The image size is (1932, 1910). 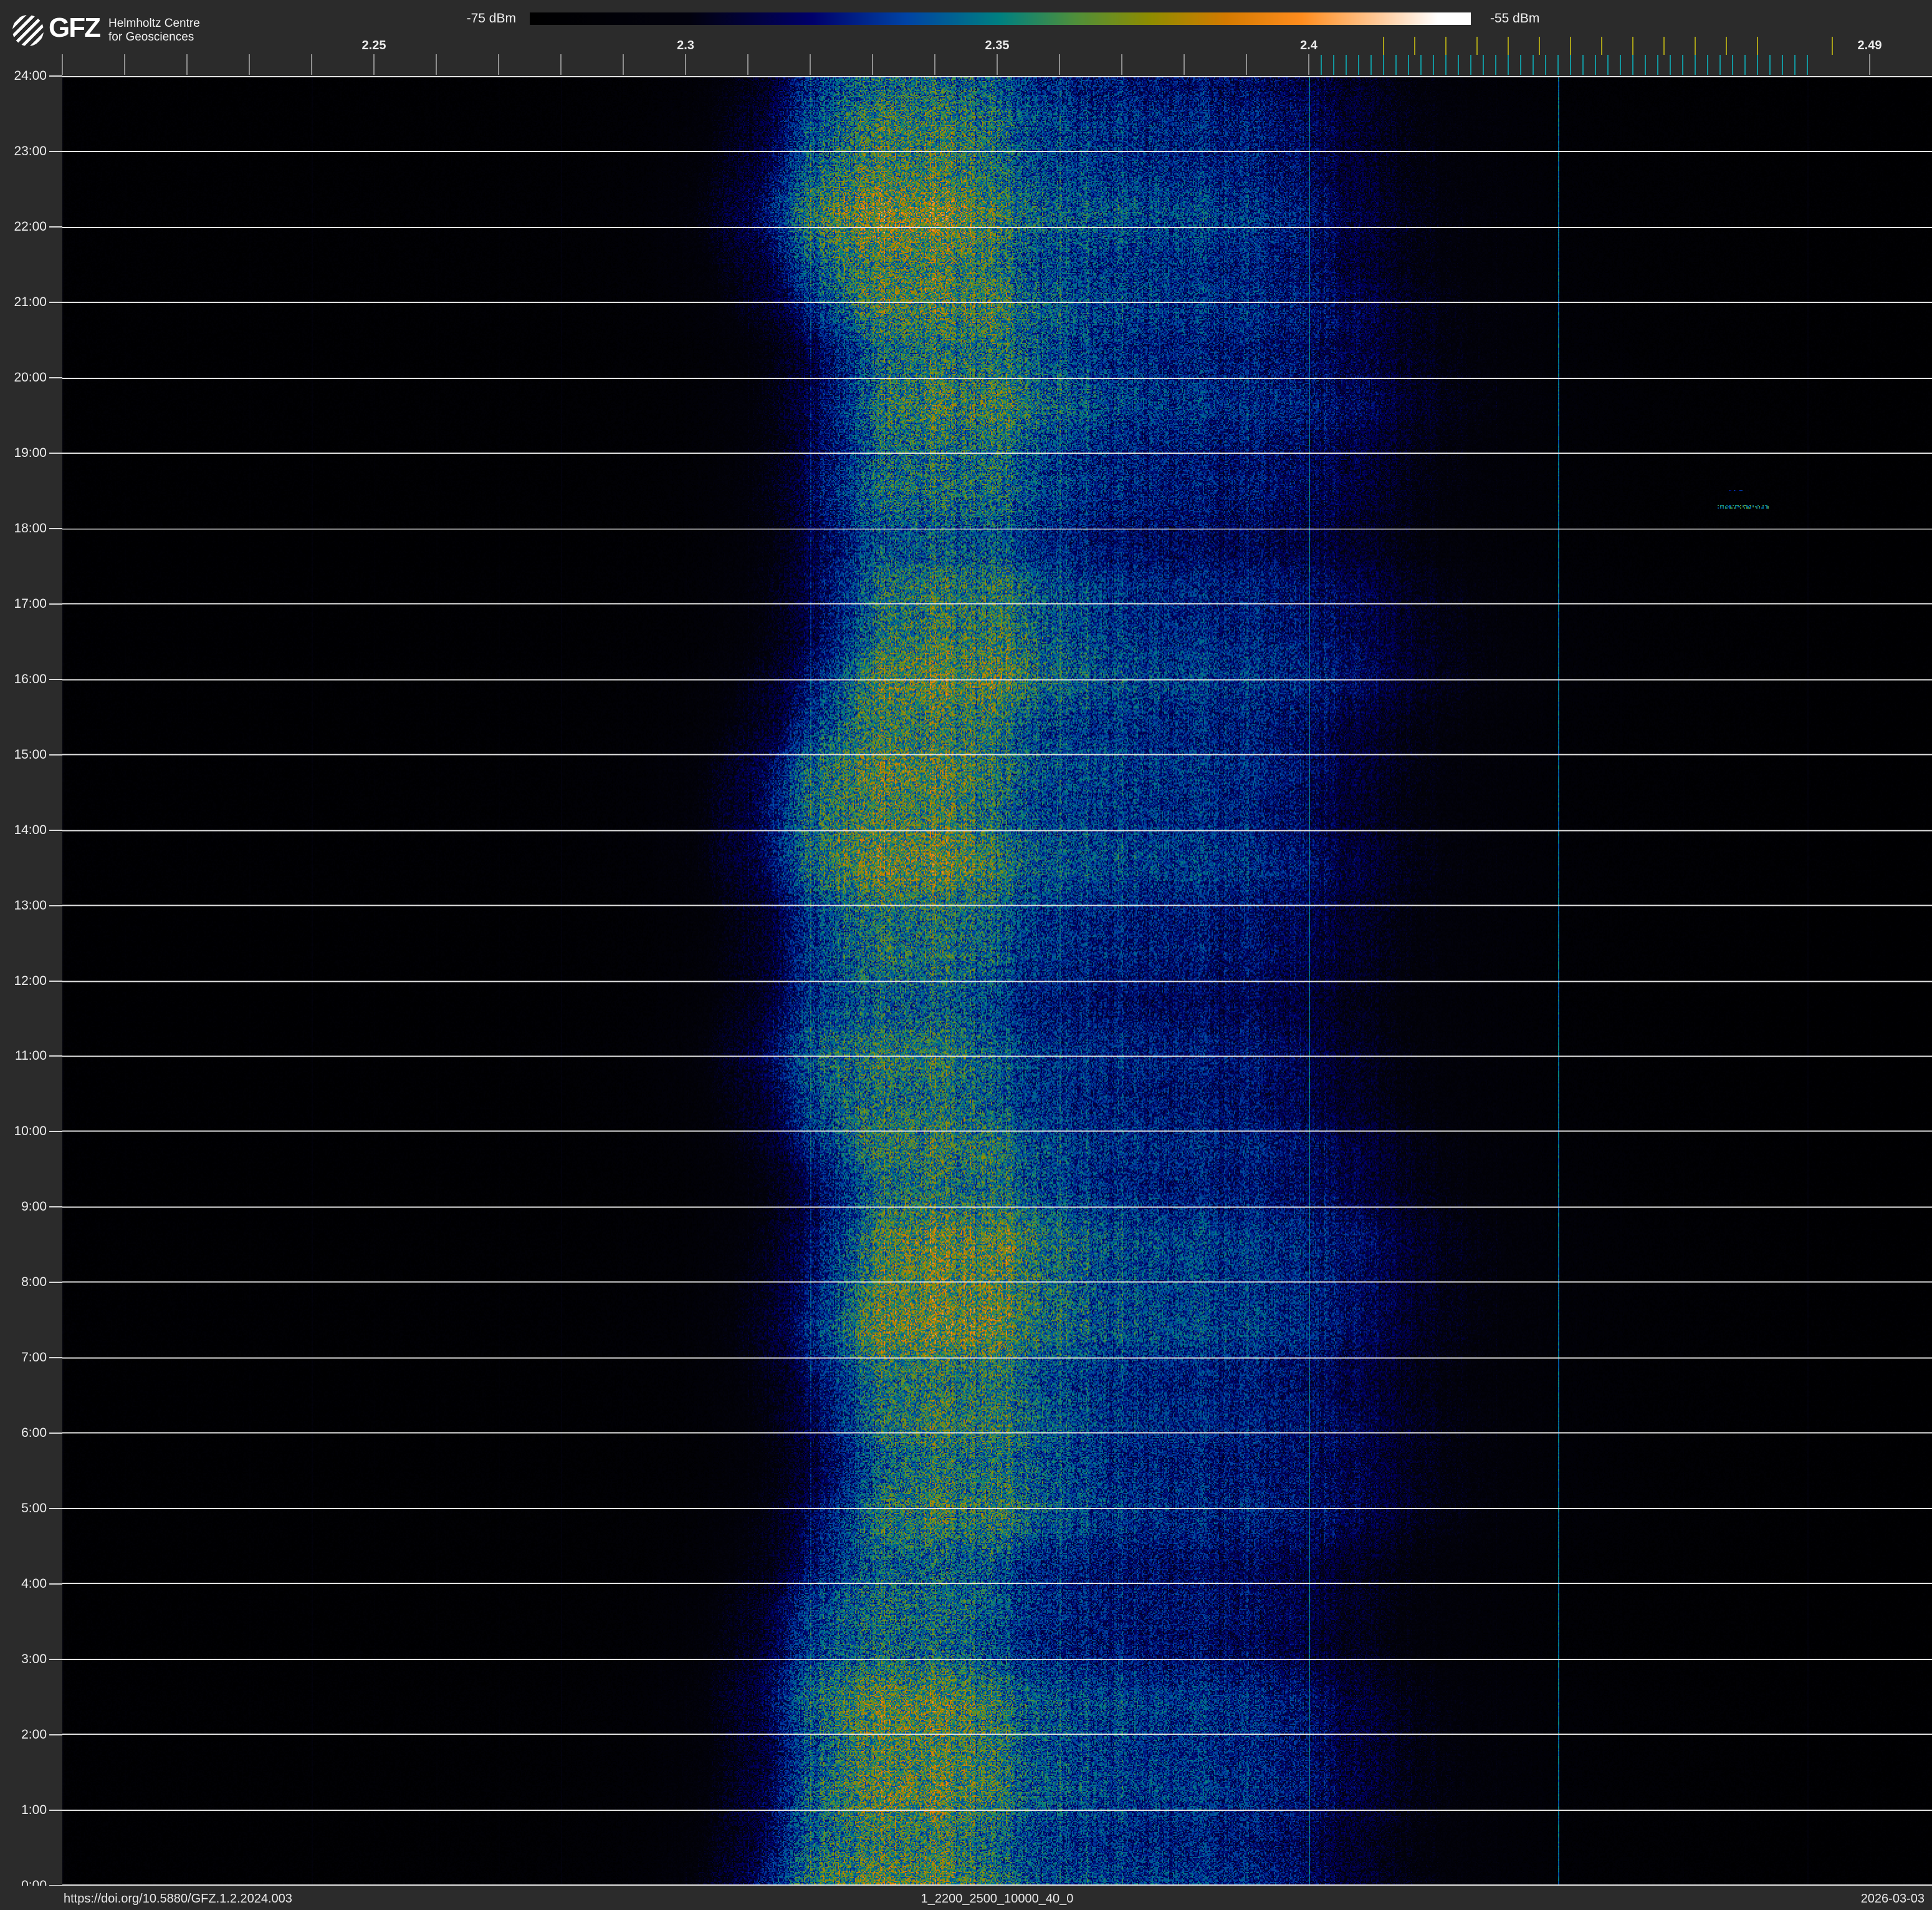 I want to click on logo-subtitle-line1: Helmholtz Centre, so click(x=154, y=23).